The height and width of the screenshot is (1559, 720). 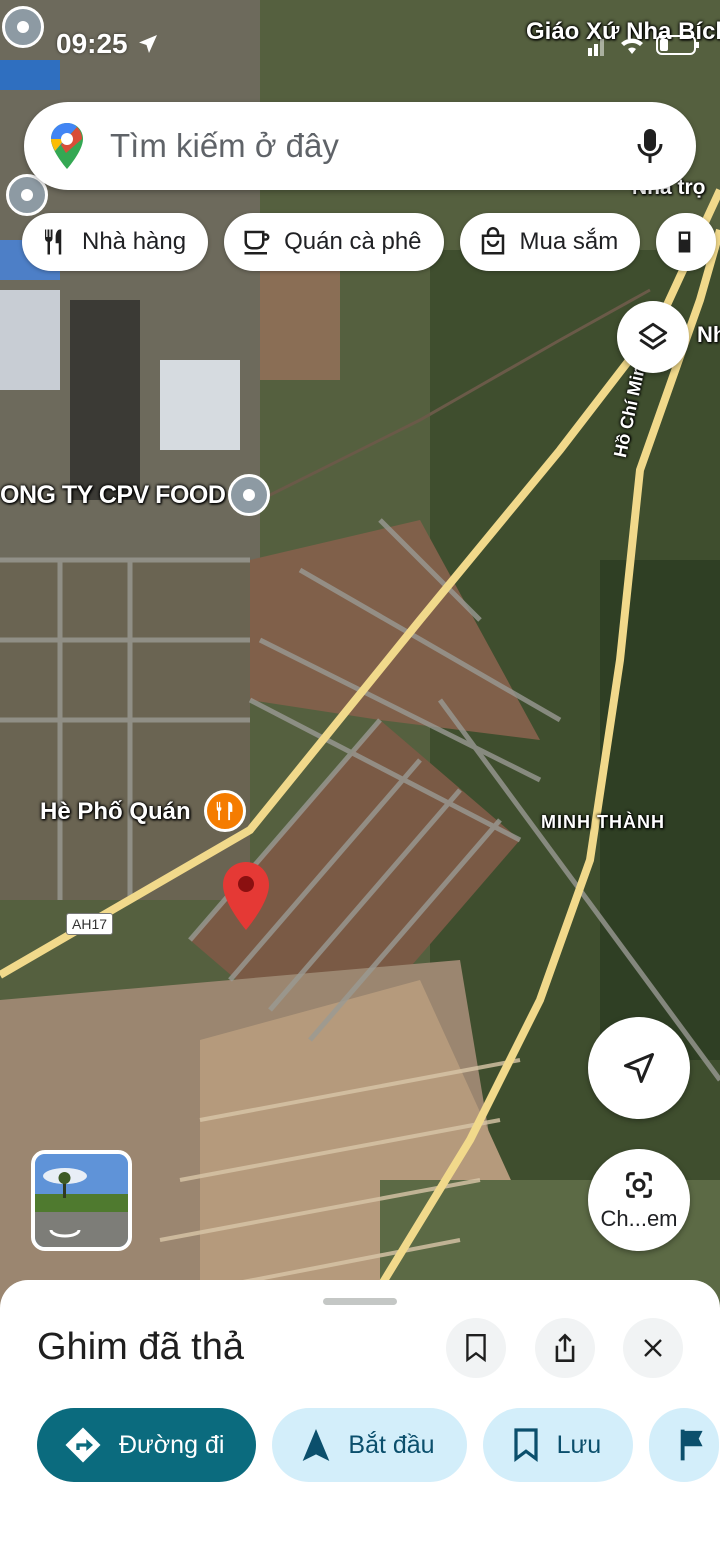 I want to click on sheet-drag-handle, so click(x=360, y=1301).